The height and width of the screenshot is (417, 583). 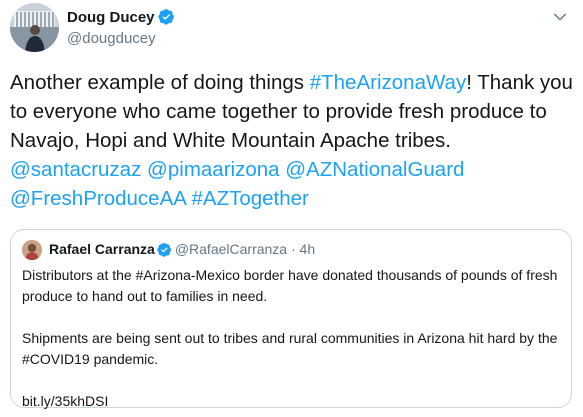 What do you see at coordinates (98, 198) in the screenshot?
I see `mention-link: @FreshProduceAA` at bounding box center [98, 198].